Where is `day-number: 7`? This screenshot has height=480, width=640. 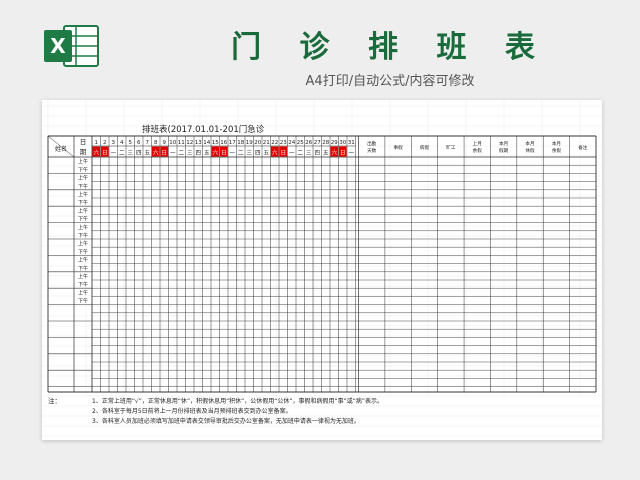
day-number: 7 is located at coordinates (148, 143).